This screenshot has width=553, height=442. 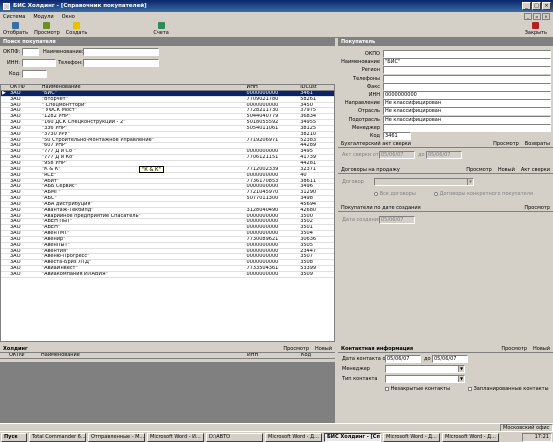 I want to click on chevron-down-icon: ▼, so click(x=470, y=182).